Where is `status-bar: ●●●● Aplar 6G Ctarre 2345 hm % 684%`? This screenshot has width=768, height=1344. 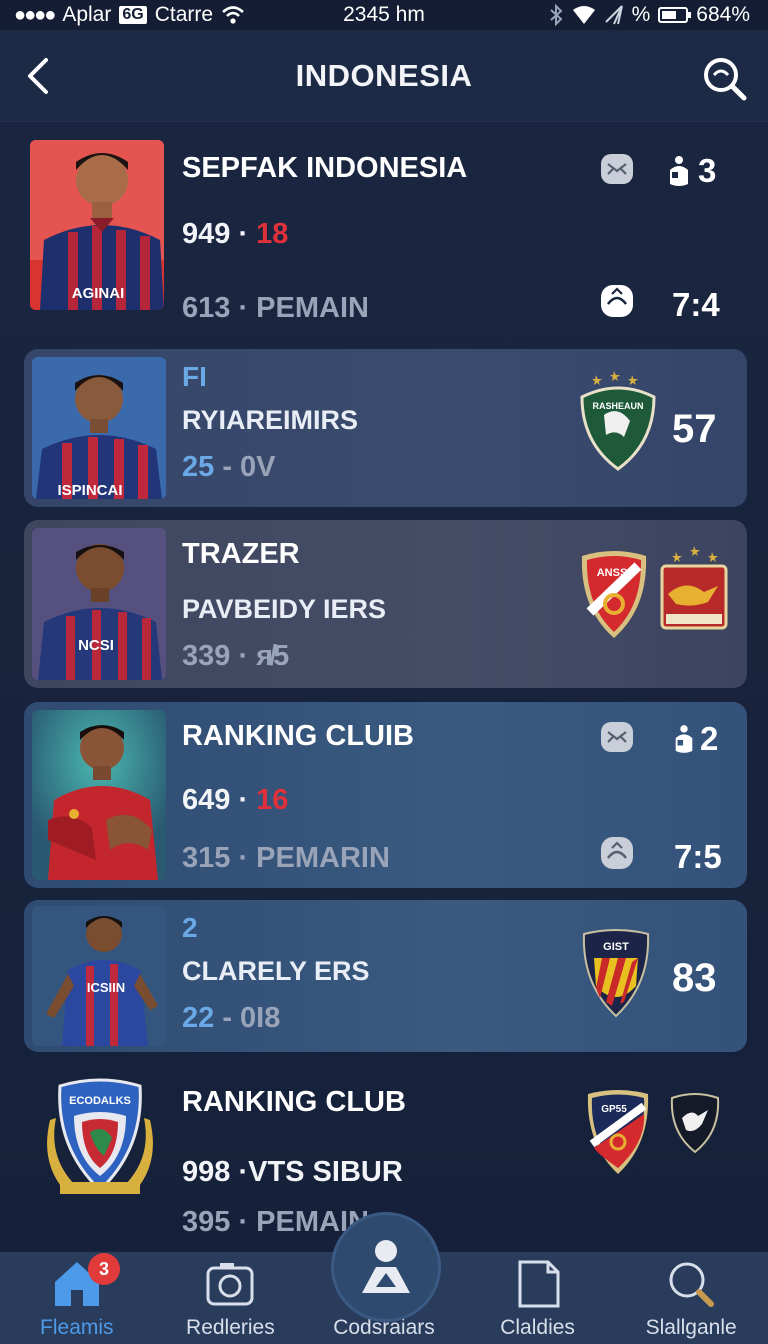 status-bar: ●●●● Aplar 6G Ctarre 2345 hm % 684% is located at coordinates (384, 15).